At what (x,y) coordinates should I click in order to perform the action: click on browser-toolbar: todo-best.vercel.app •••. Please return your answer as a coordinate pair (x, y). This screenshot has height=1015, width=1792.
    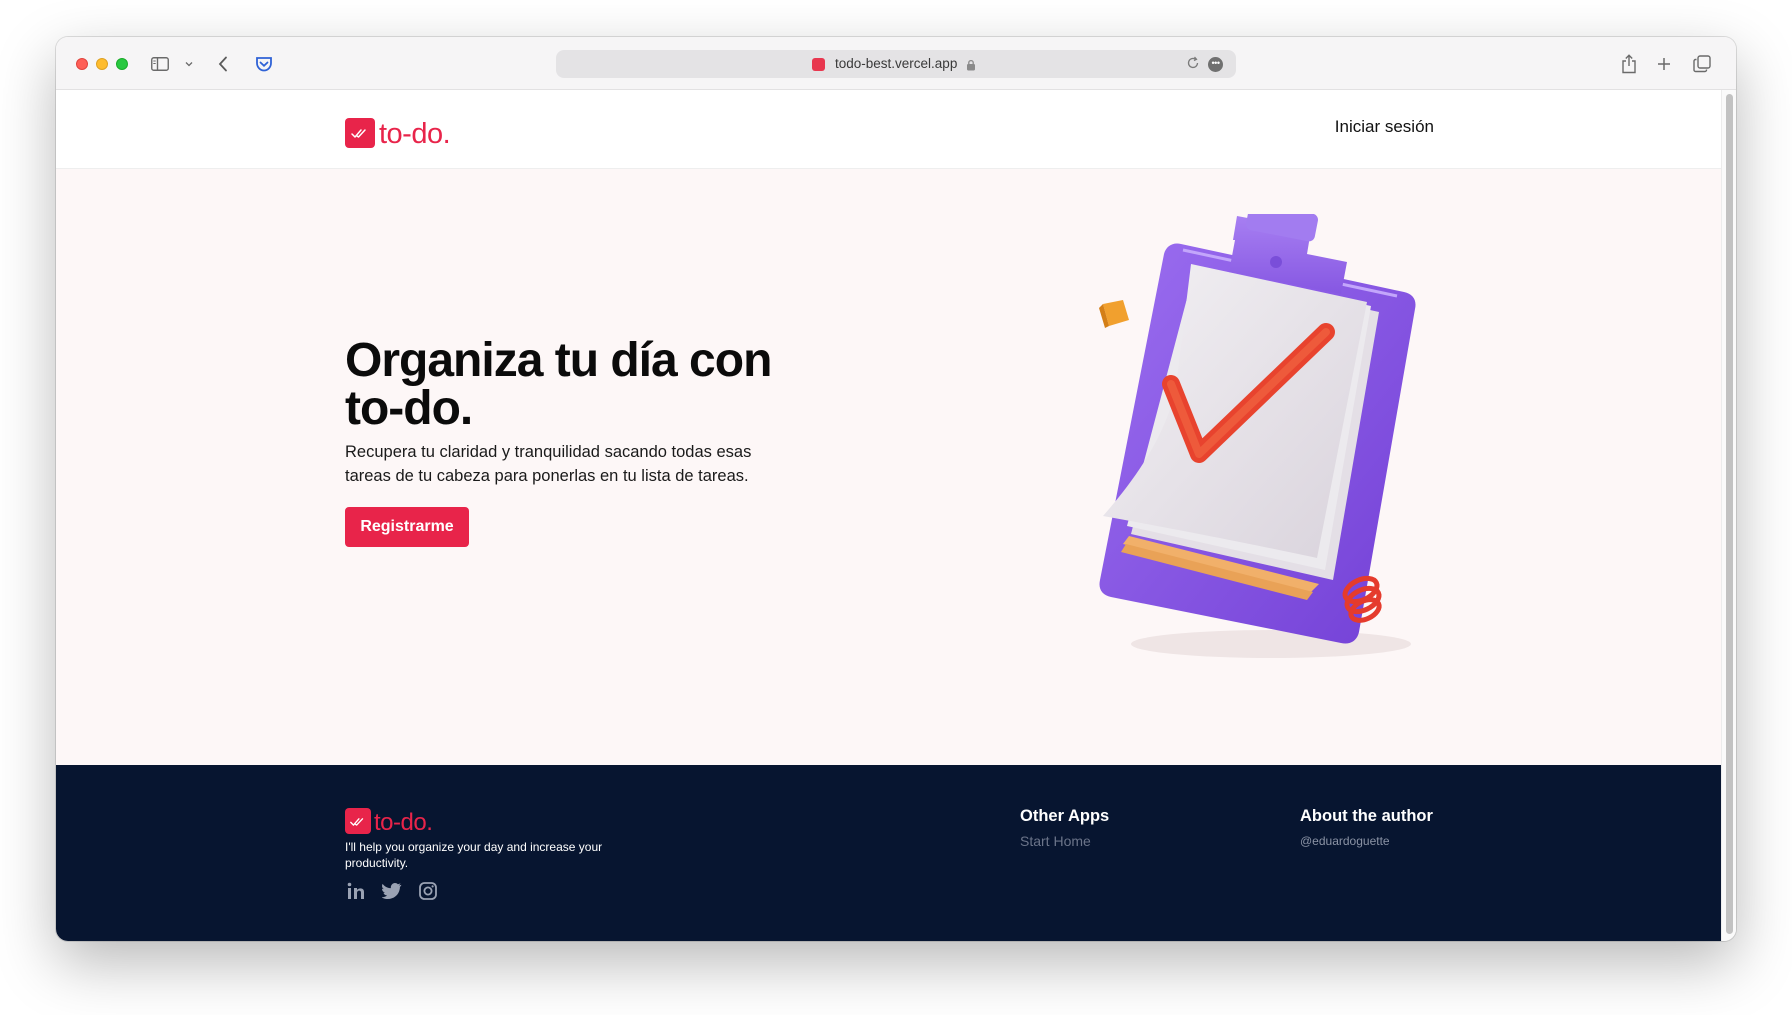
    Looking at the image, I should click on (896, 63).